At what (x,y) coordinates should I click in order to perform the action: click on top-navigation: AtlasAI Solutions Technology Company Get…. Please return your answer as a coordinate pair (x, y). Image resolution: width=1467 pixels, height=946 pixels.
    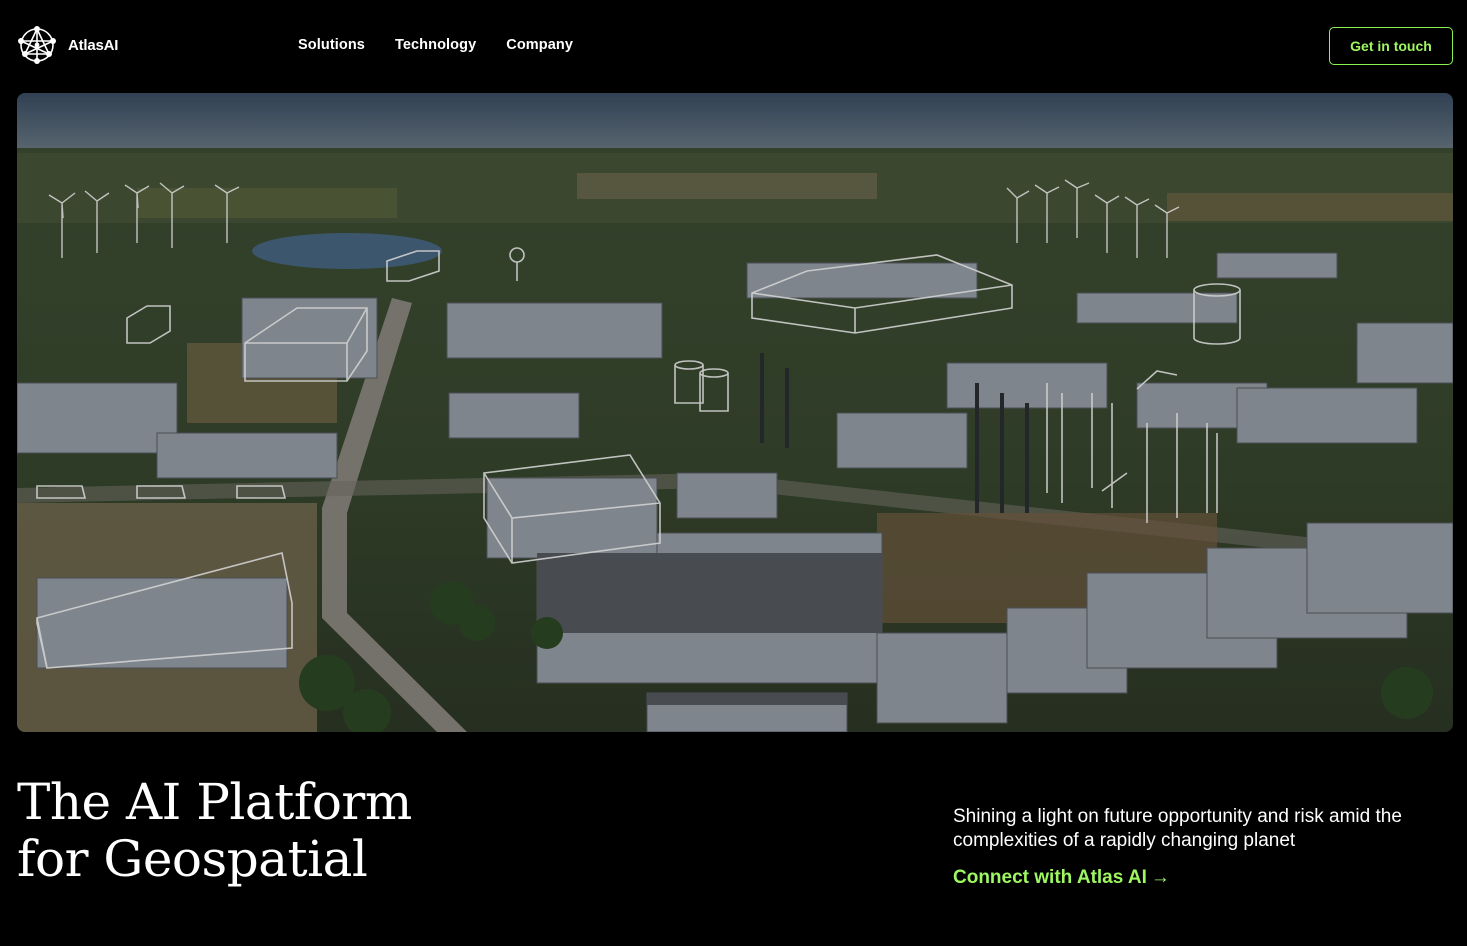
    Looking at the image, I should click on (733, 46).